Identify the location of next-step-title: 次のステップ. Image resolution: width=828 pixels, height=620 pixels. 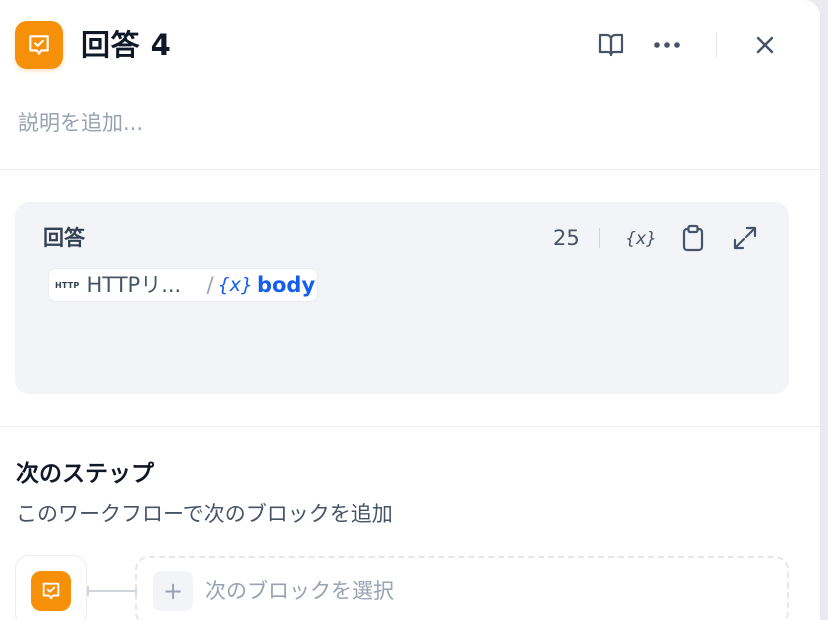
(85, 474).